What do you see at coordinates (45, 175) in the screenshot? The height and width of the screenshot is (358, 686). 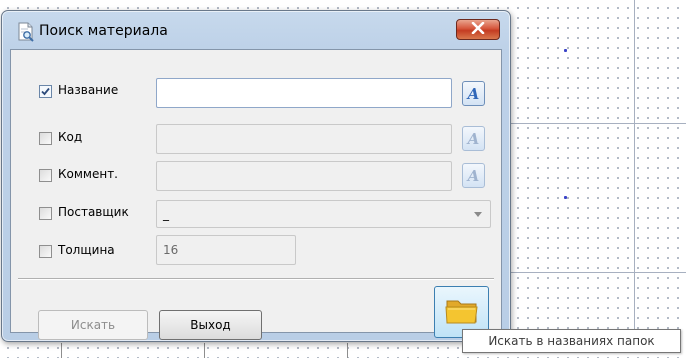 I see `comment-checkbox` at bounding box center [45, 175].